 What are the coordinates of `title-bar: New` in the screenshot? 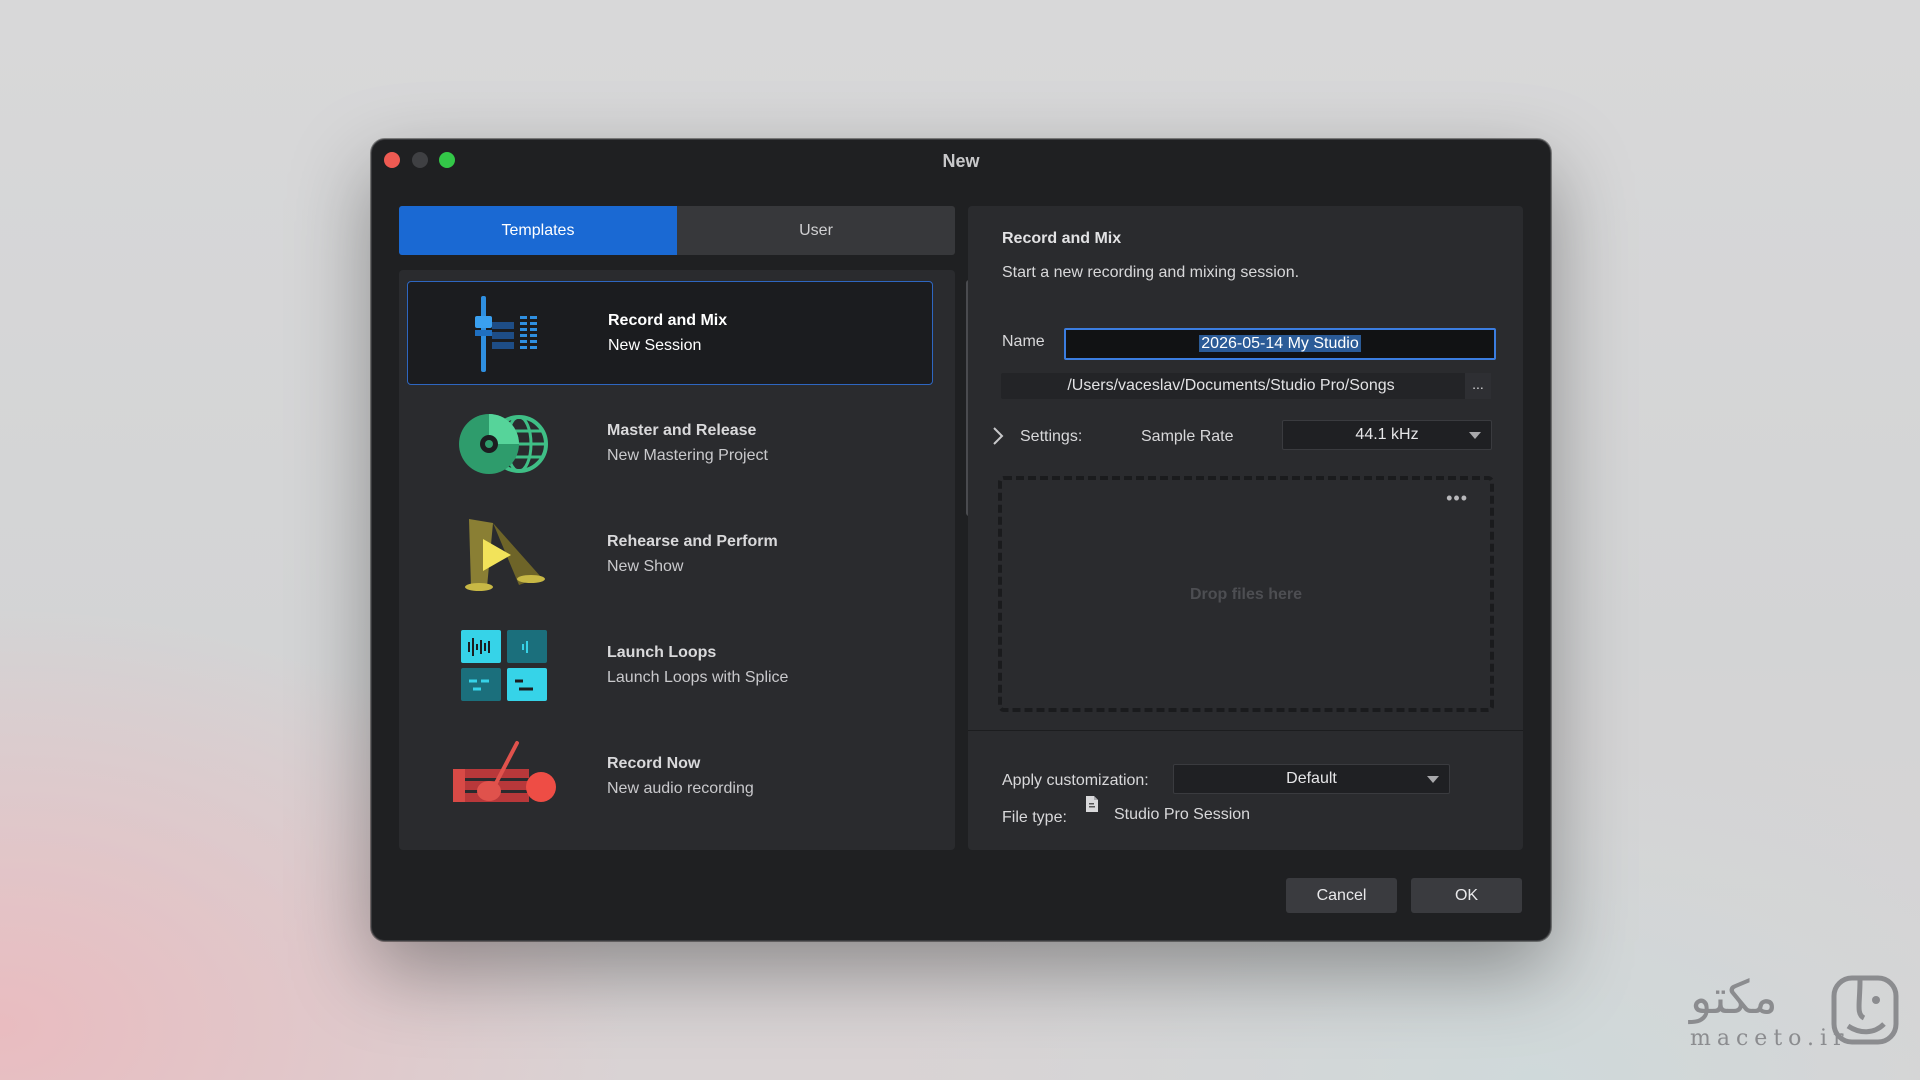 It's located at (961, 161).